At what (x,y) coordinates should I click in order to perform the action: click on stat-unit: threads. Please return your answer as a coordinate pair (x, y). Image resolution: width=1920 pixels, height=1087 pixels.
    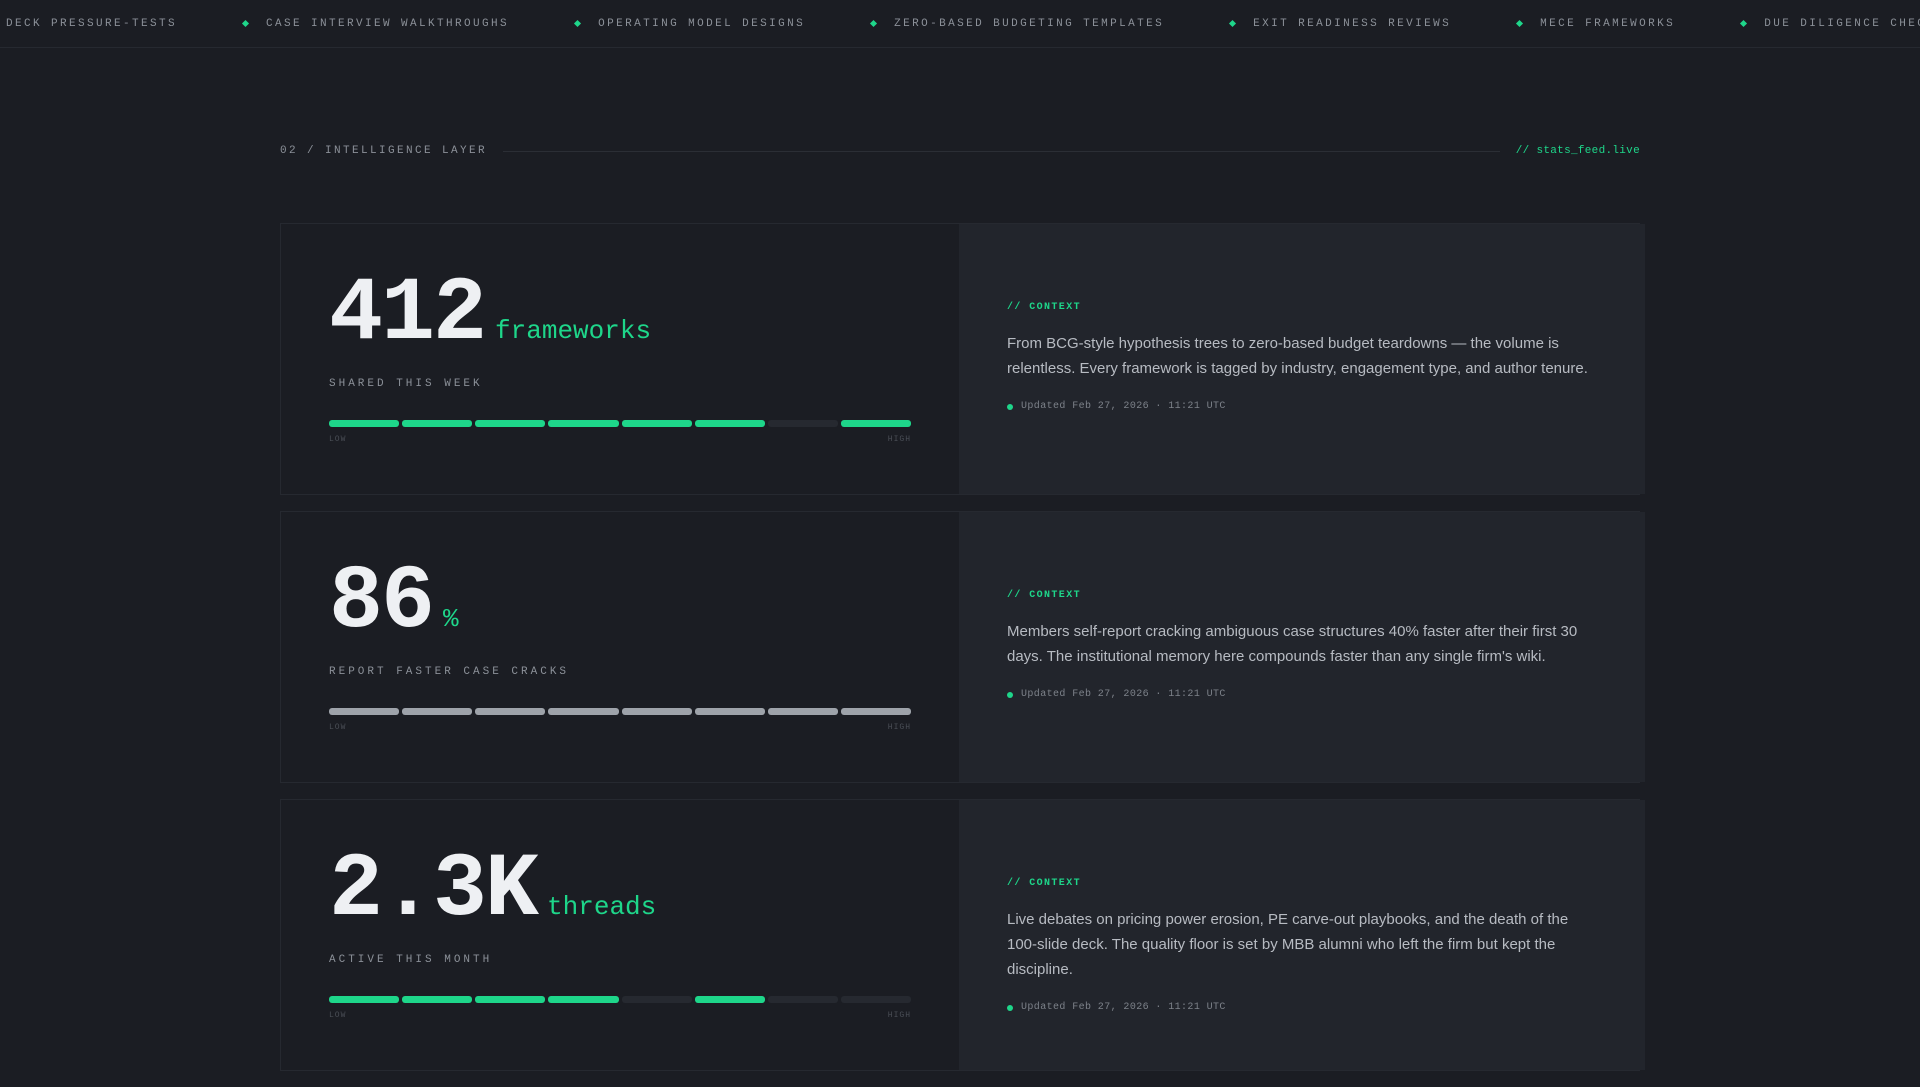
    Looking at the image, I should click on (602, 907).